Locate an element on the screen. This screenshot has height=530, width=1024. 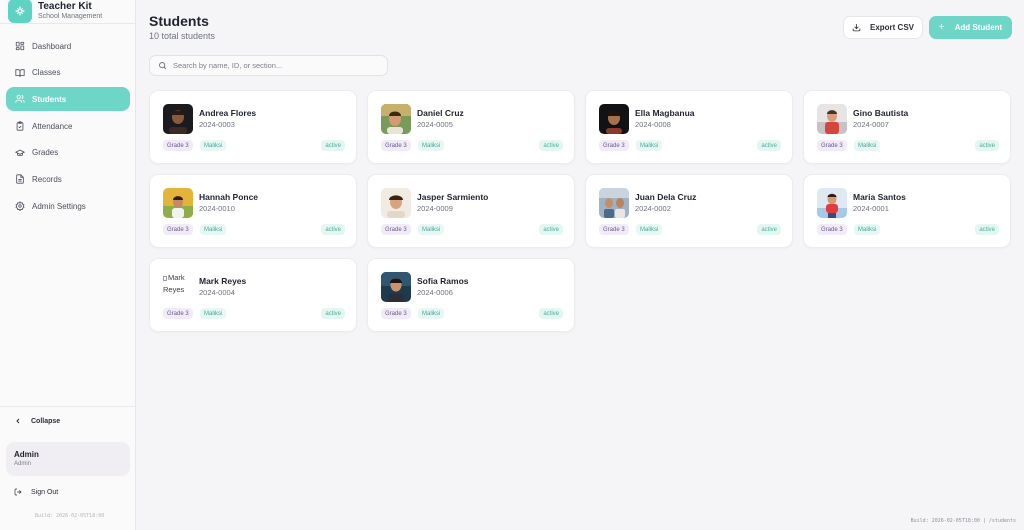
app-title: Teacher Kit is located at coordinates (65, 6).